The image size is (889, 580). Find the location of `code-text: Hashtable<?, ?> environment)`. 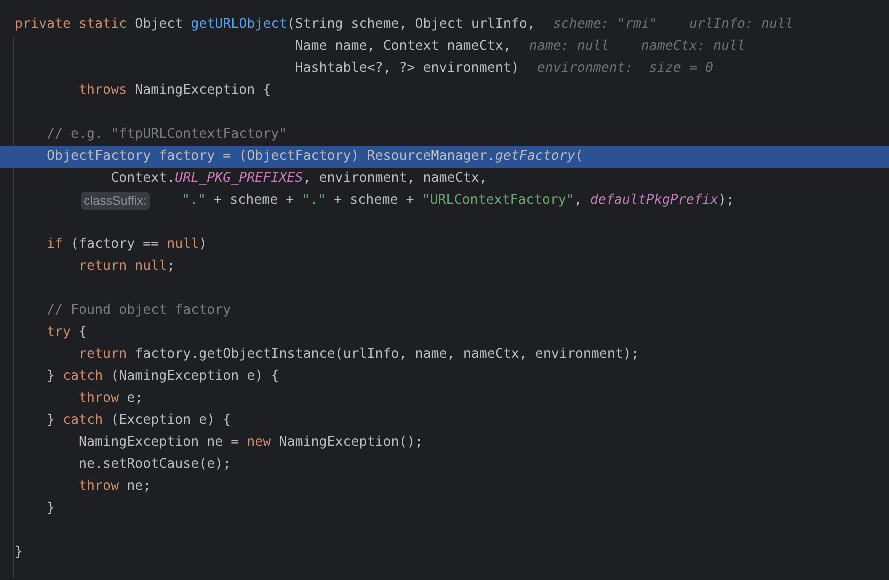

code-text: Hashtable<?, ?> environment) is located at coordinates (407, 69).